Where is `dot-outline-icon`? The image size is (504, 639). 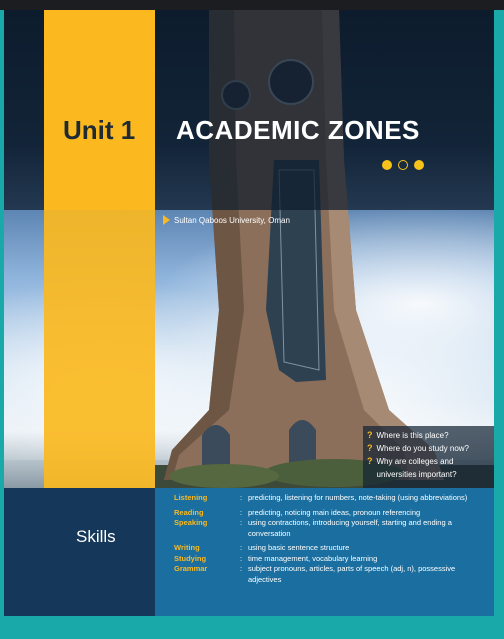 dot-outline-icon is located at coordinates (403, 165).